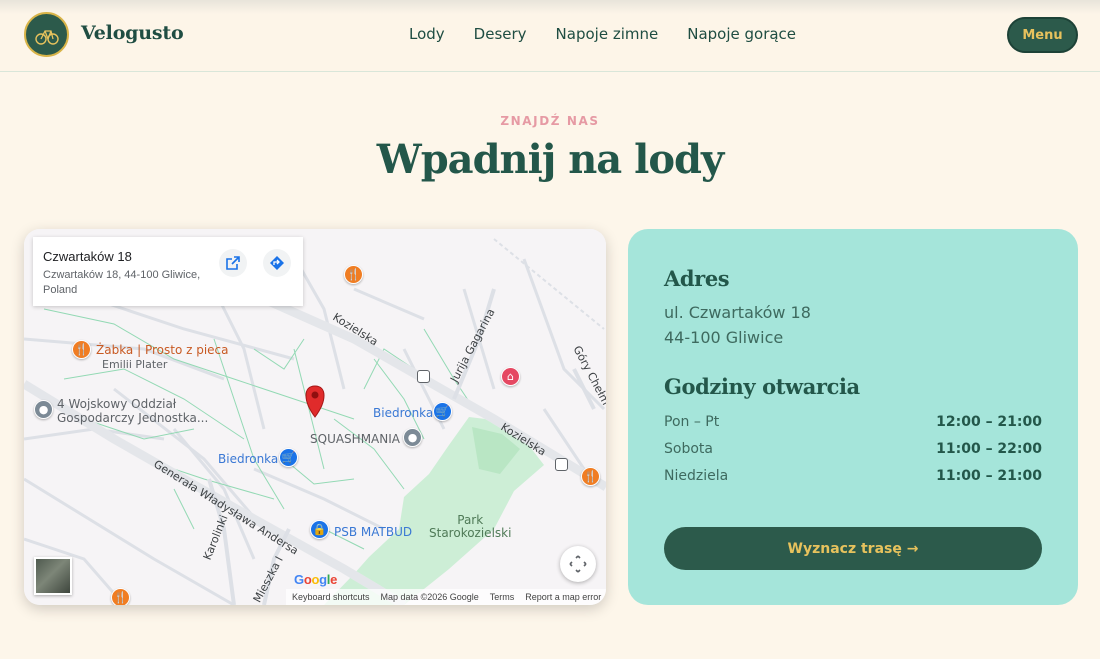 The width and height of the screenshot is (1100, 659). What do you see at coordinates (853, 548) in the screenshot?
I see `route-button: Wyznacz trasę →` at bounding box center [853, 548].